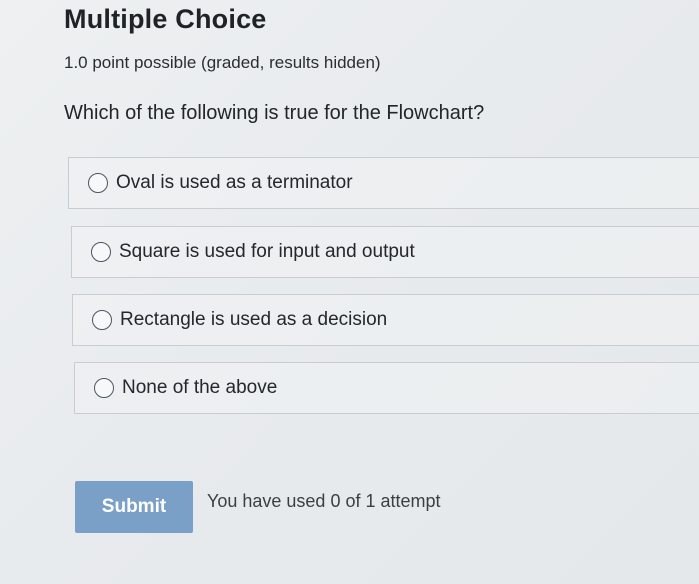 Image resolution: width=699 pixels, height=584 pixels. What do you see at coordinates (234, 182) in the screenshot?
I see `choice-label: Oval is used as a terminator` at bounding box center [234, 182].